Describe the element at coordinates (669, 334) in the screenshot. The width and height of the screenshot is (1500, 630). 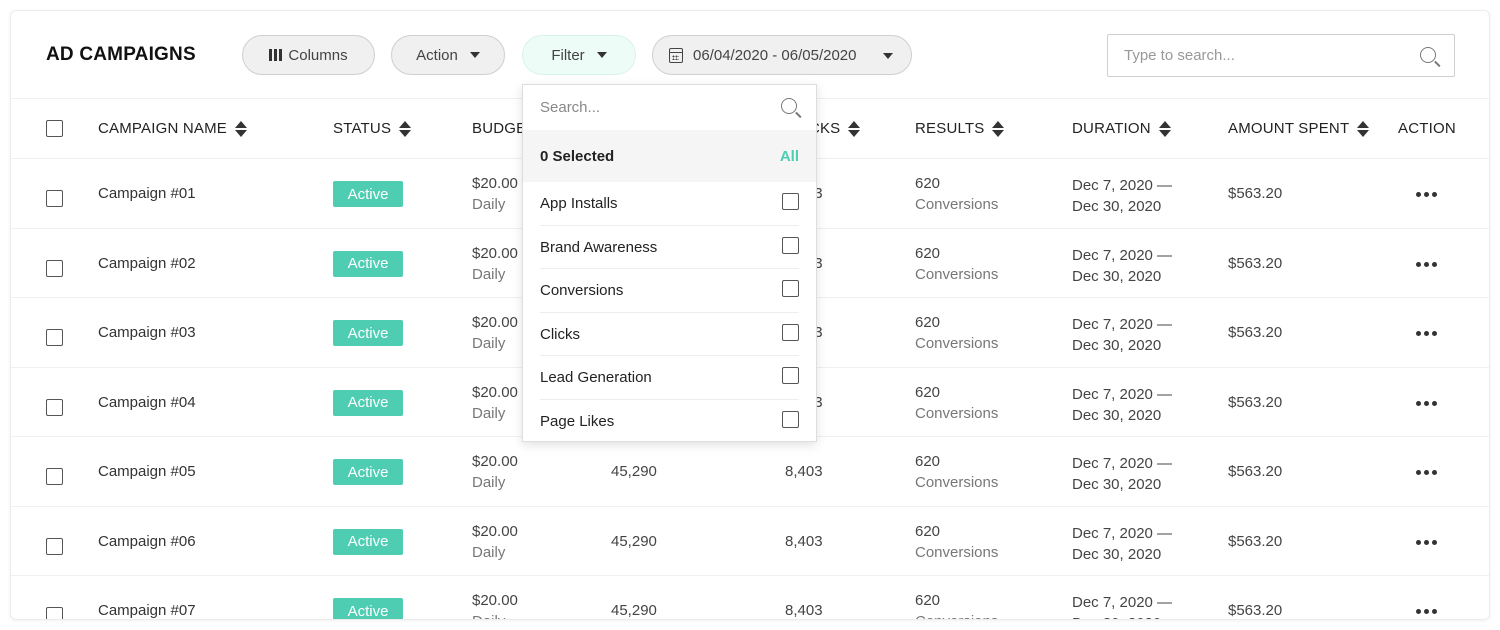
I see `filter-option: Clicks` at that location.